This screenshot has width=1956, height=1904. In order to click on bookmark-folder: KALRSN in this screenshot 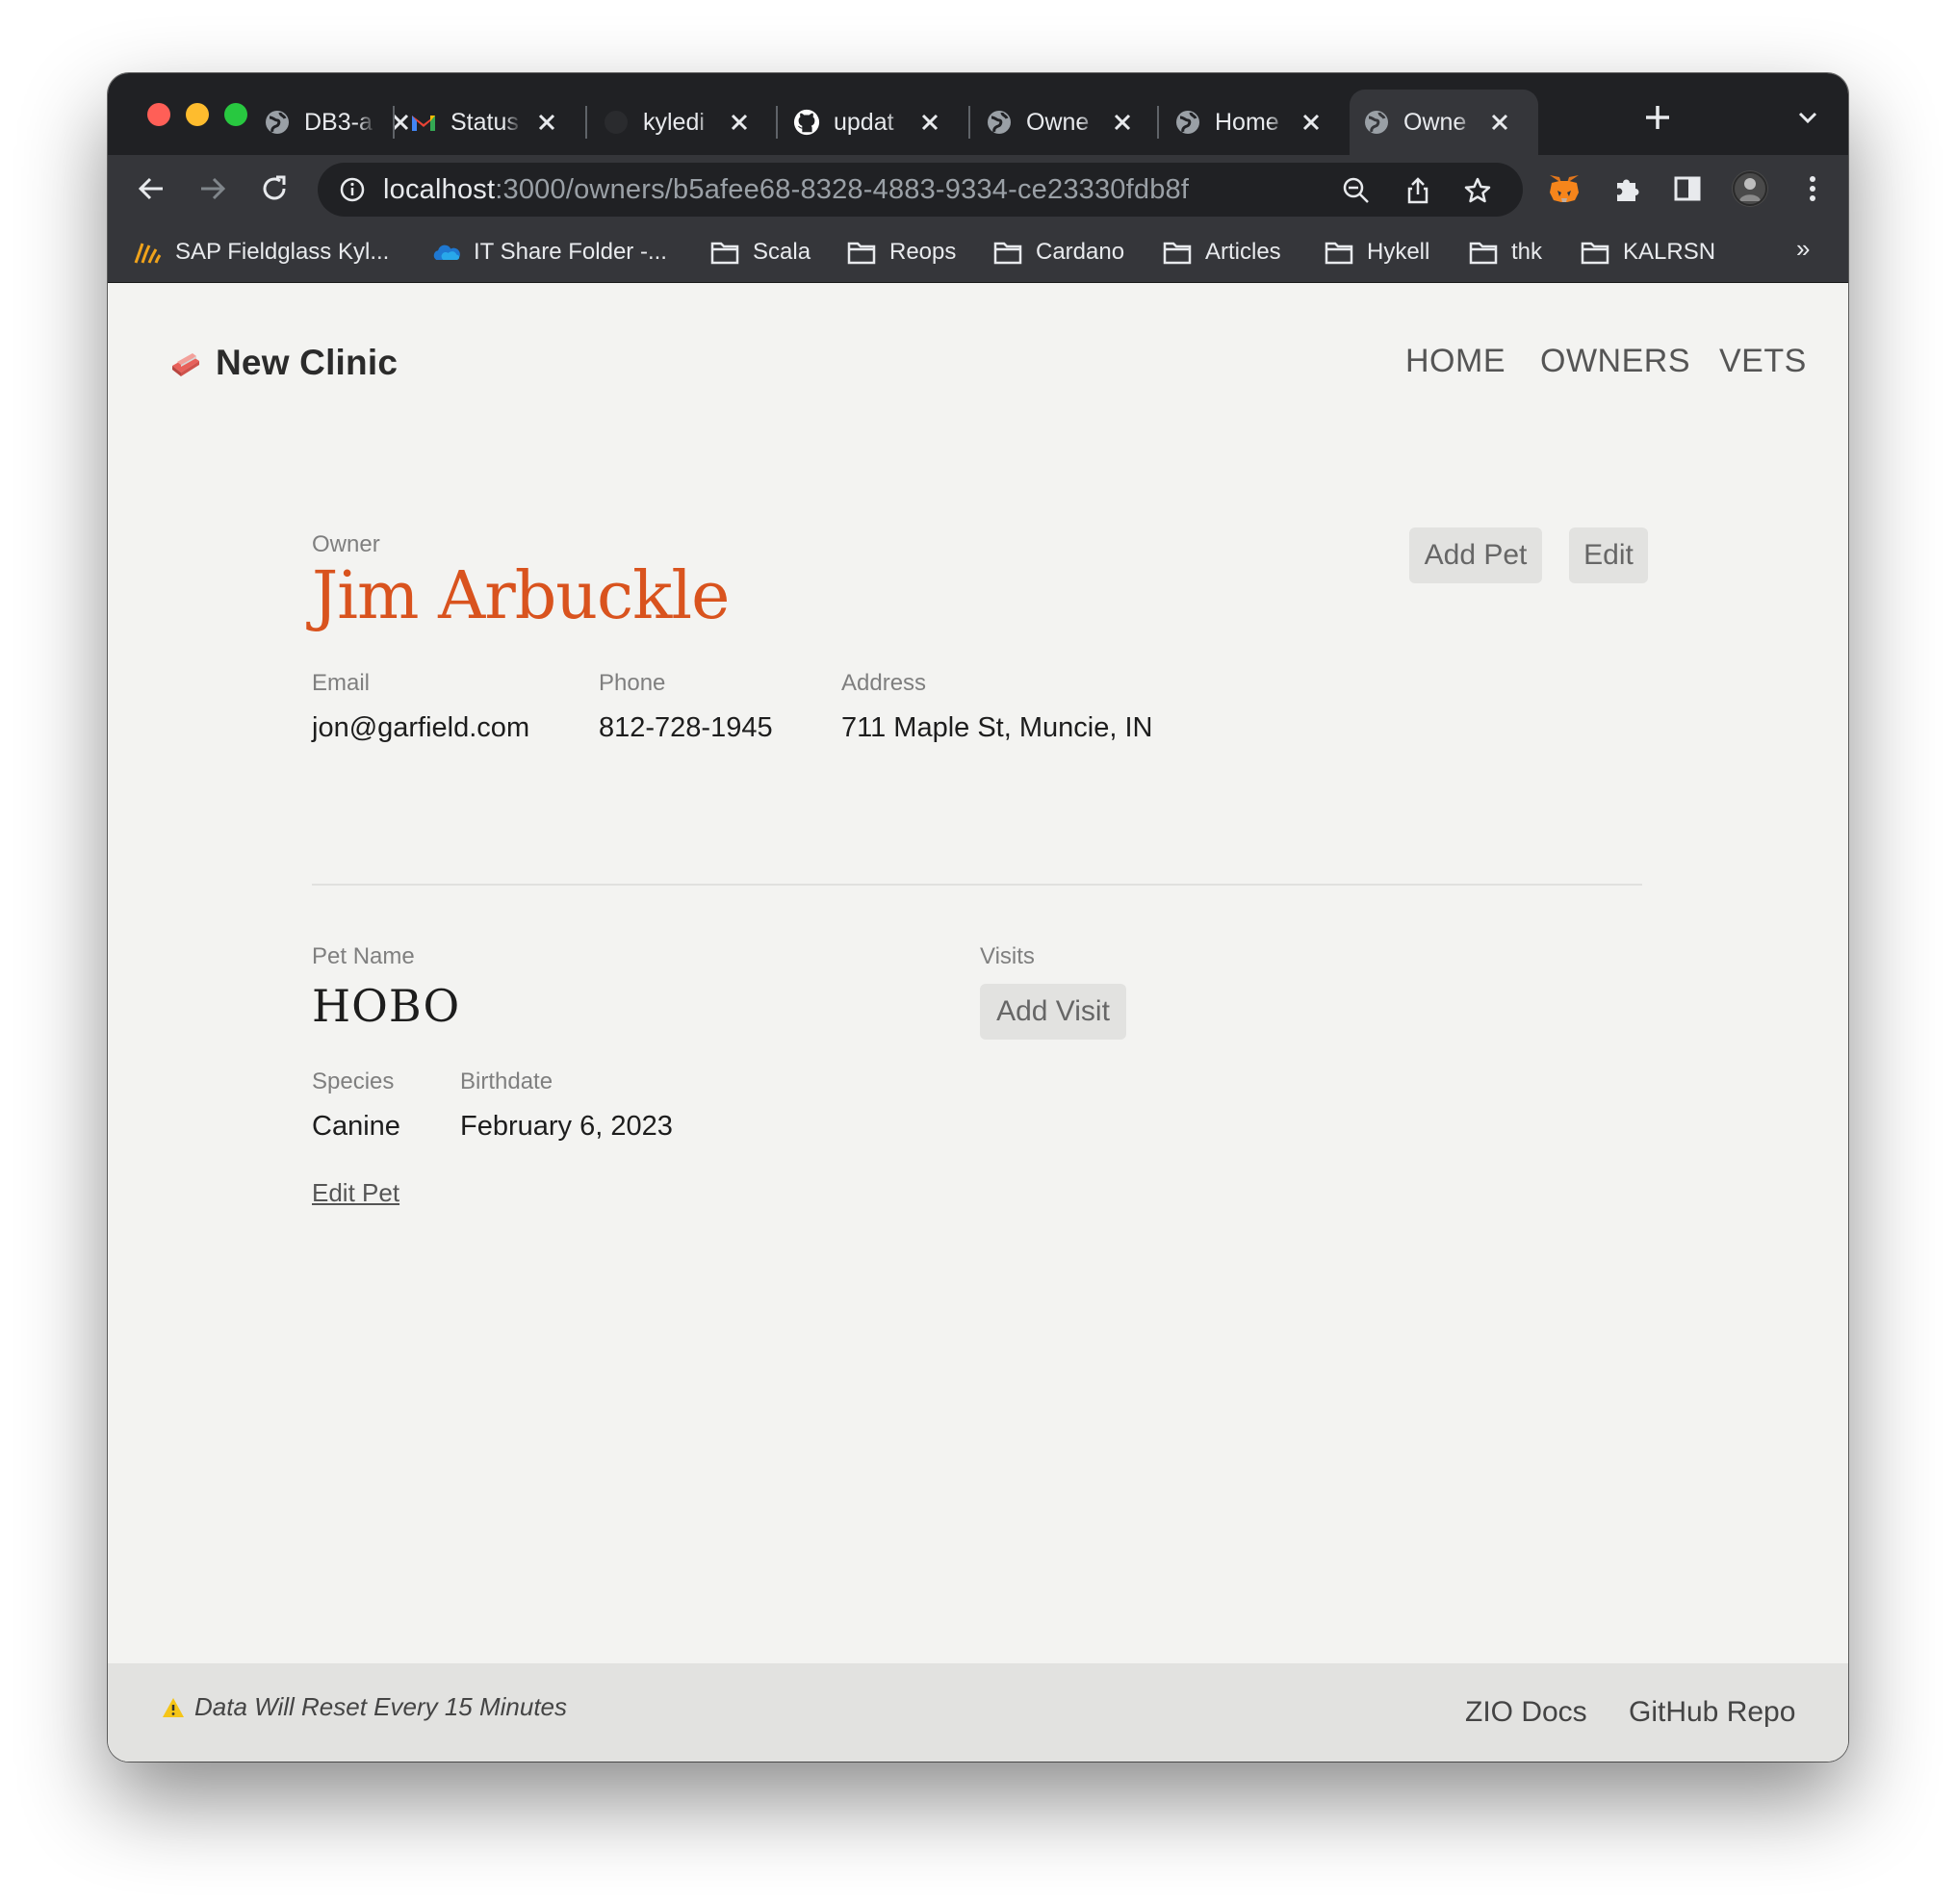, I will do `click(1648, 253)`.